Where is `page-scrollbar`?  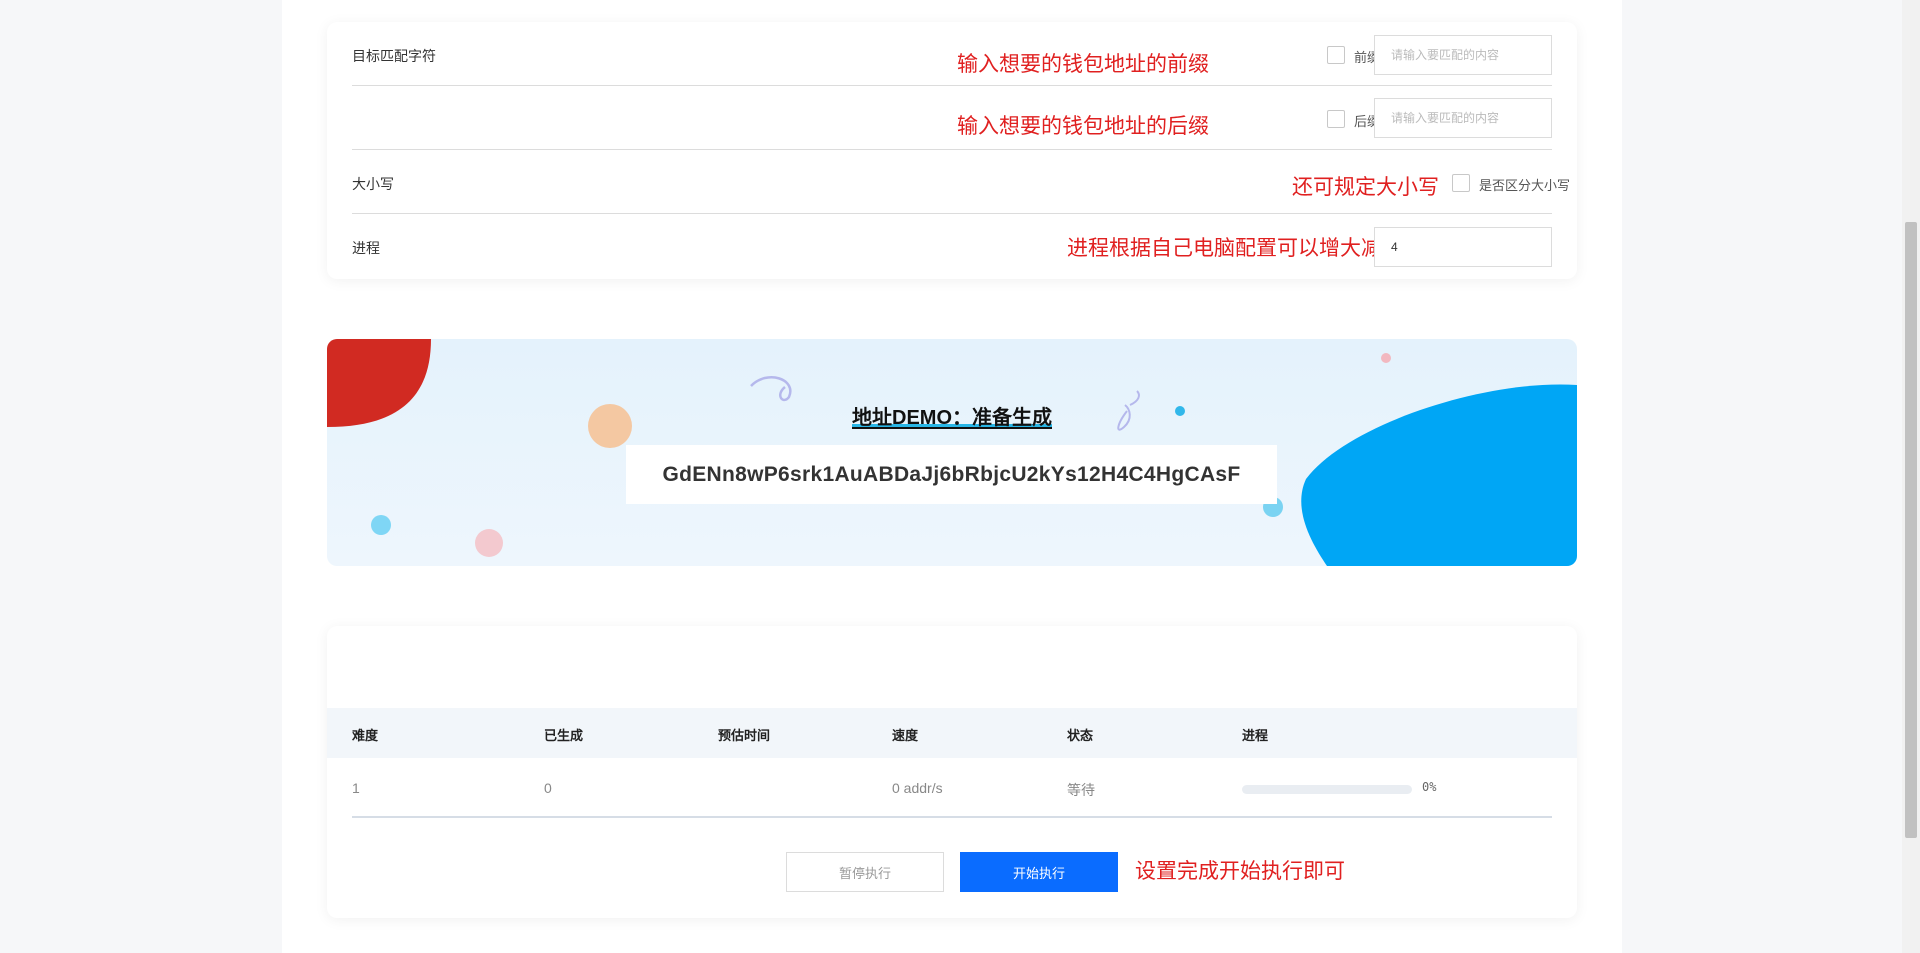 page-scrollbar is located at coordinates (1911, 476).